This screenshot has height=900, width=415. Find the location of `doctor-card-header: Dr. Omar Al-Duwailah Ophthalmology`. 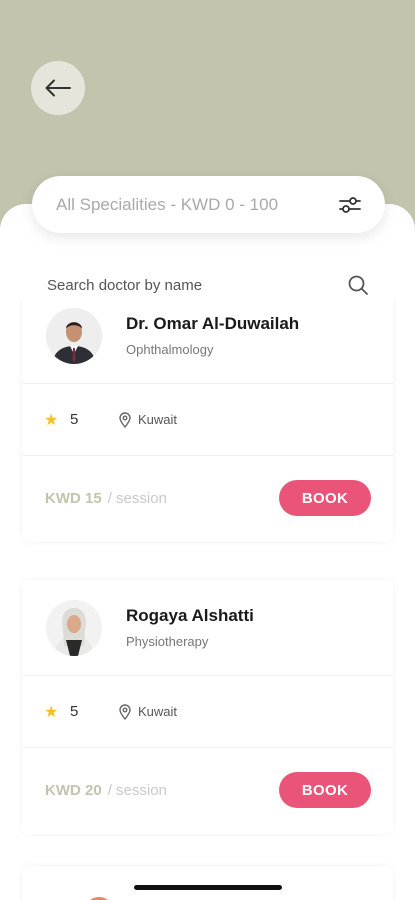

doctor-card-header: Dr. Omar Al-Duwailah Ophthalmology is located at coordinates (207, 342).